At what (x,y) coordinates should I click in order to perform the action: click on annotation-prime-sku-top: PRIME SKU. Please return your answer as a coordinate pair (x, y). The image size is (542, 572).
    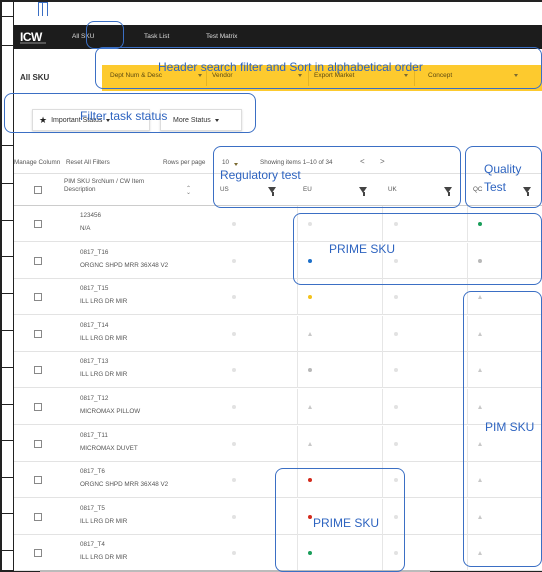
    Looking at the image, I should click on (362, 249).